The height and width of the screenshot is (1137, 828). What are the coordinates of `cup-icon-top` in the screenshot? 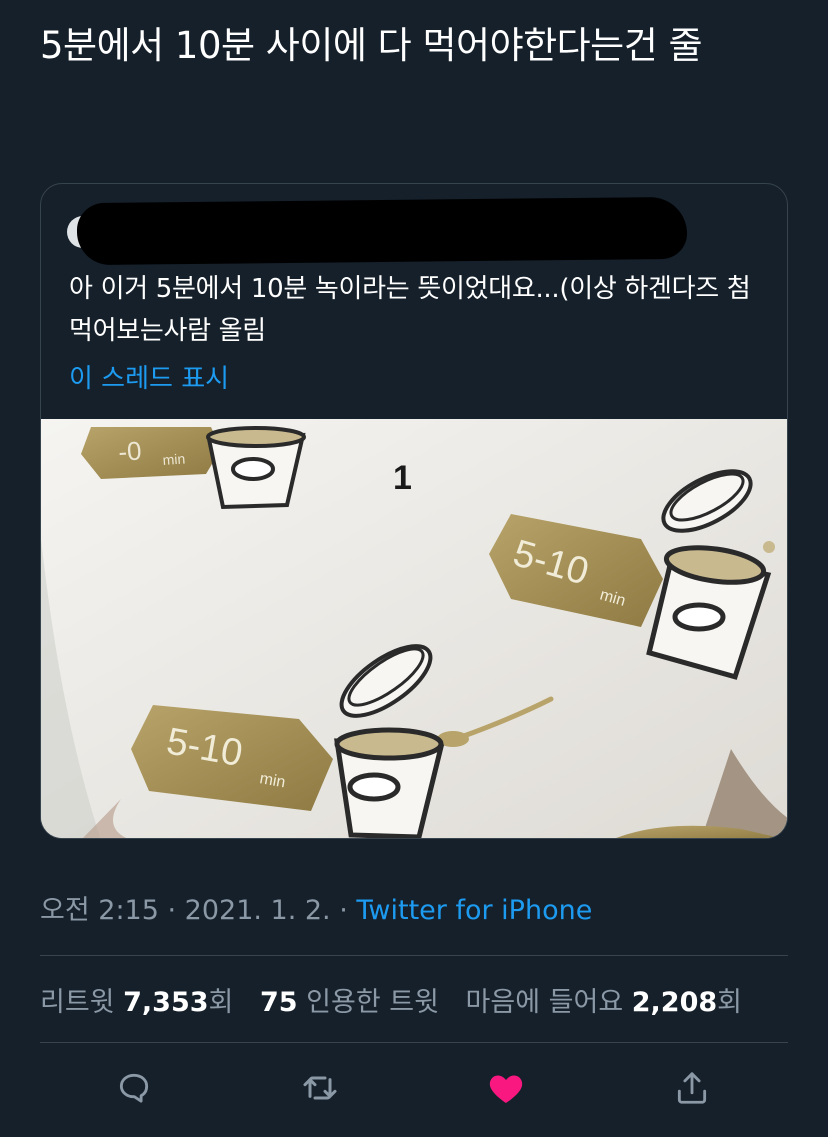 It's located at (256, 468).